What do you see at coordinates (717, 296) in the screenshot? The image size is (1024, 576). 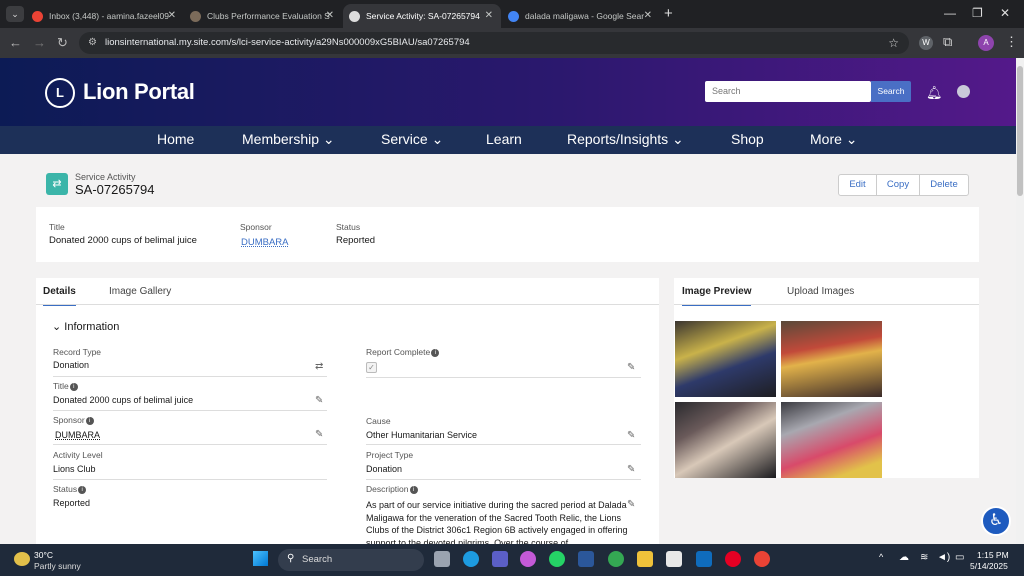 I see `tab-image-preview: Image Preview` at bounding box center [717, 296].